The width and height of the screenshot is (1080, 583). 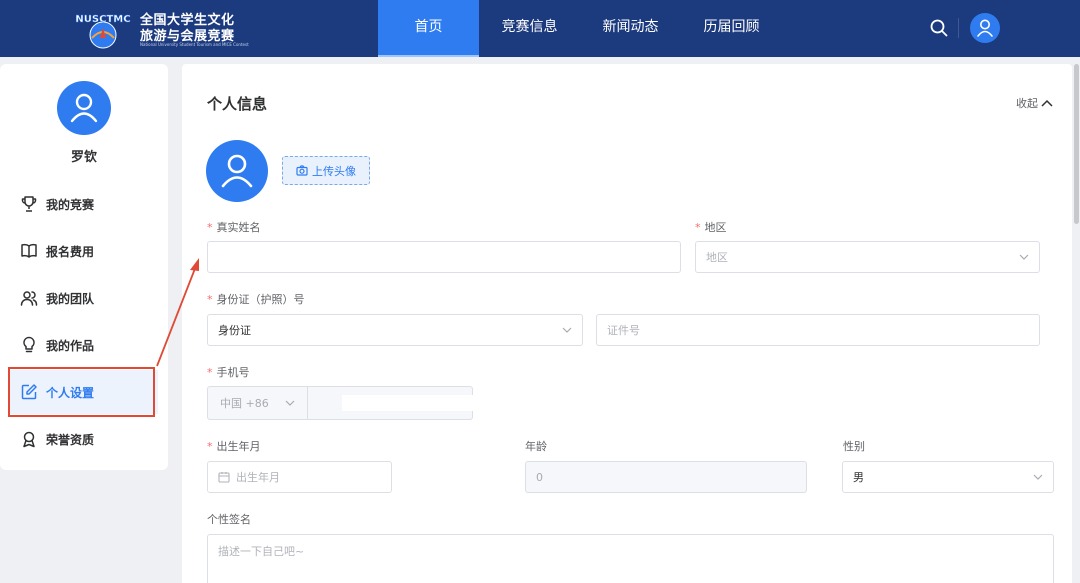 What do you see at coordinates (229, 519) in the screenshot?
I see `signature-label: 个性签名` at bounding box center [229, 519].